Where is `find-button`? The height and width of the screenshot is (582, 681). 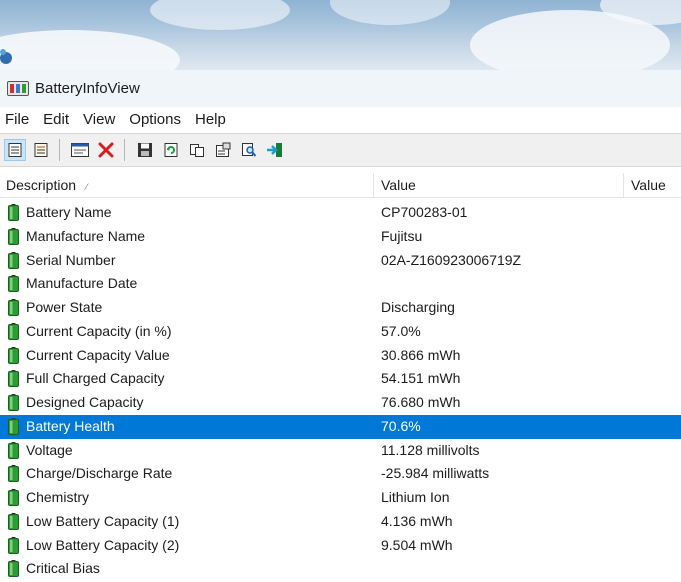 find-button is located at coordinates (249, 150).